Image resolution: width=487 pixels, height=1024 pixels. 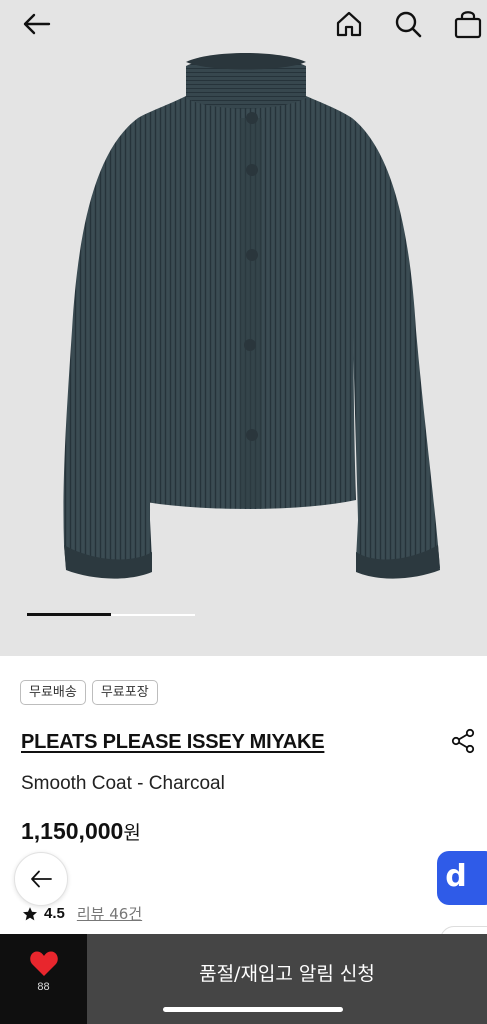 I want to click on review-count-link: 리뷰 46건, so click(x=109, y=913).